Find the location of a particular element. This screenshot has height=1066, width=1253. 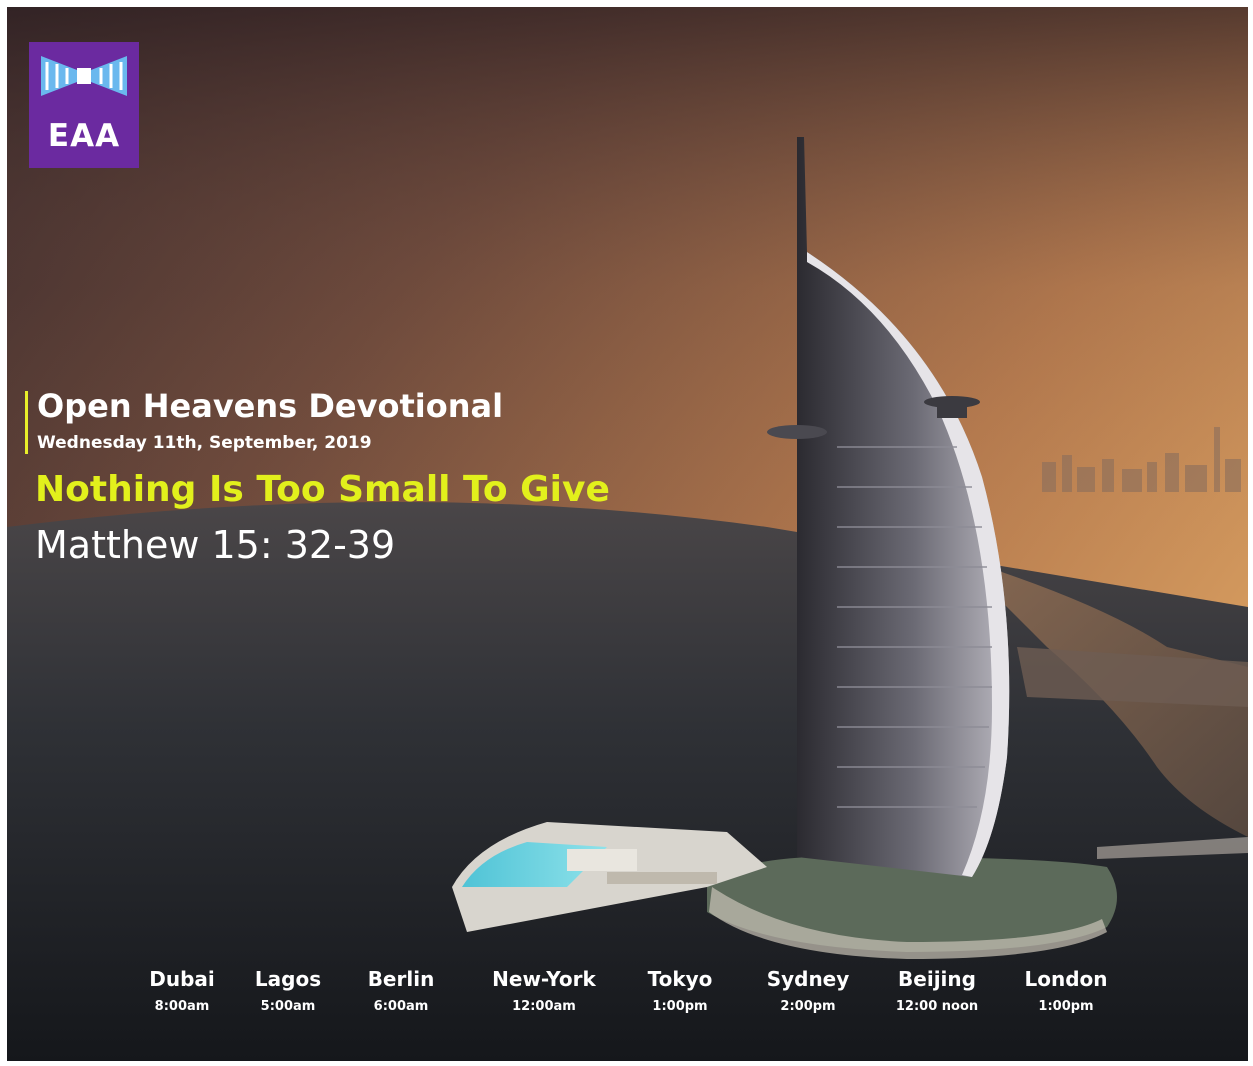

schedule-item: Sydney 2:00pm is located at coordinates (808, 990).